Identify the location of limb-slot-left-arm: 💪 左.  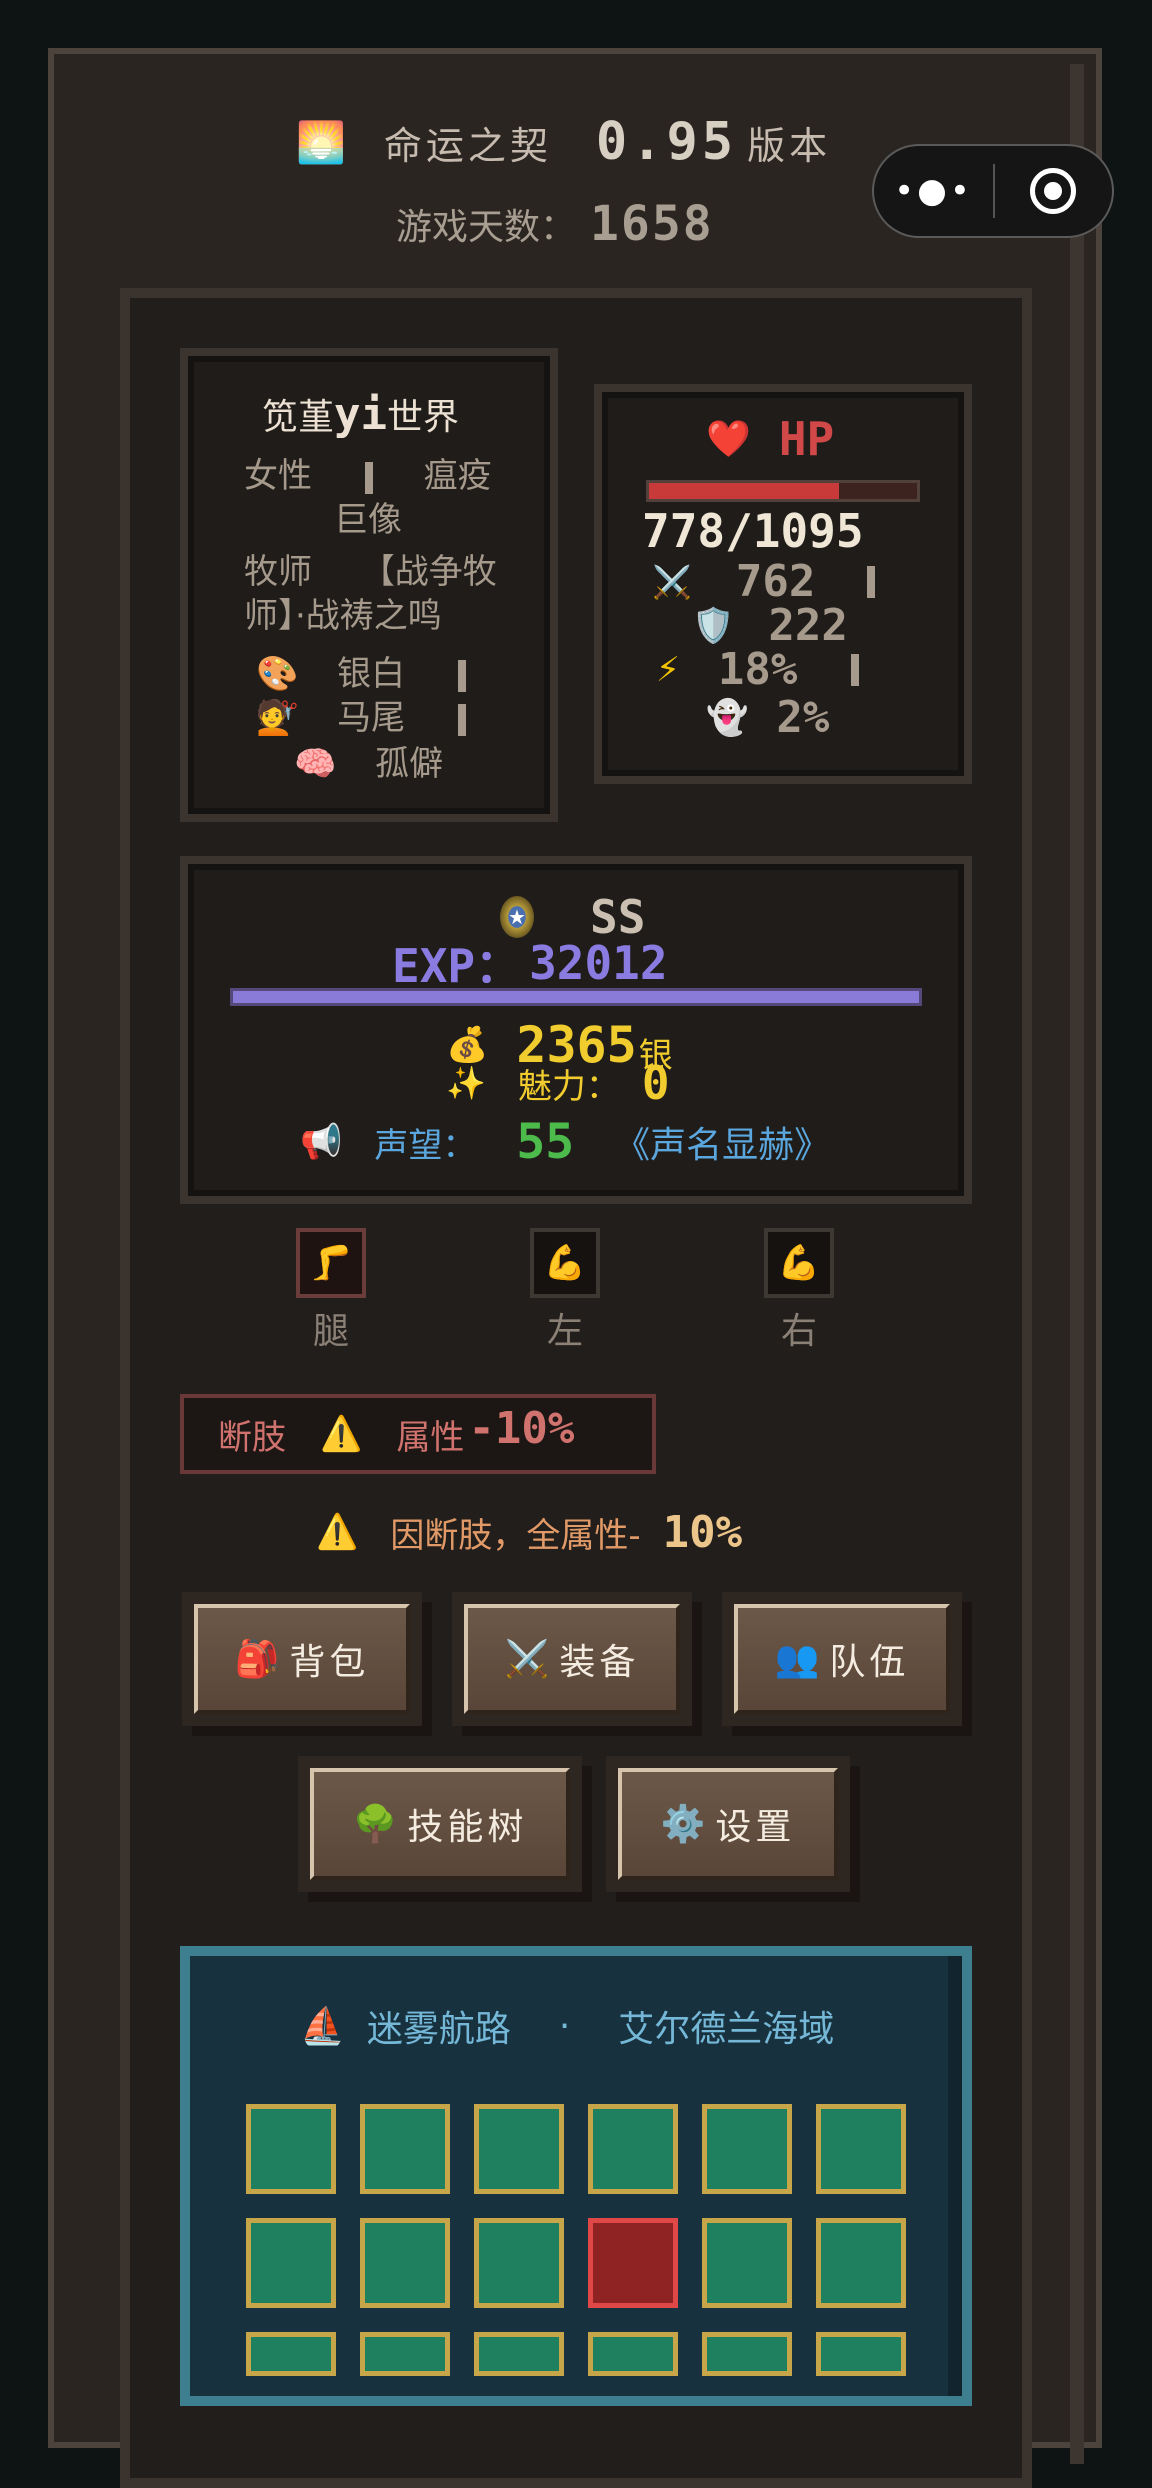
(565, 1291).